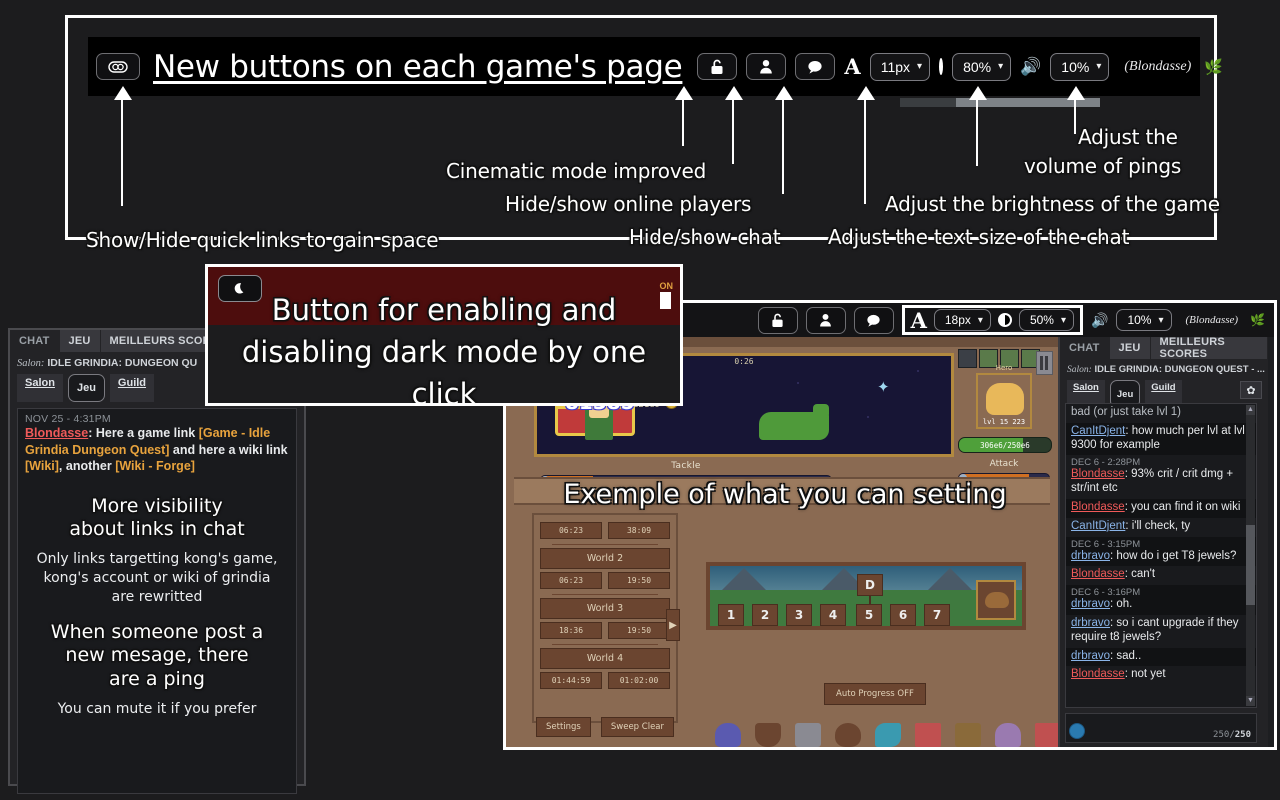 The image size is (1280, 800). What do you see at coordinates (728, 735) in the screenshot?
I see `nav-item-stats: STATS` at bounding box center [728, 735].